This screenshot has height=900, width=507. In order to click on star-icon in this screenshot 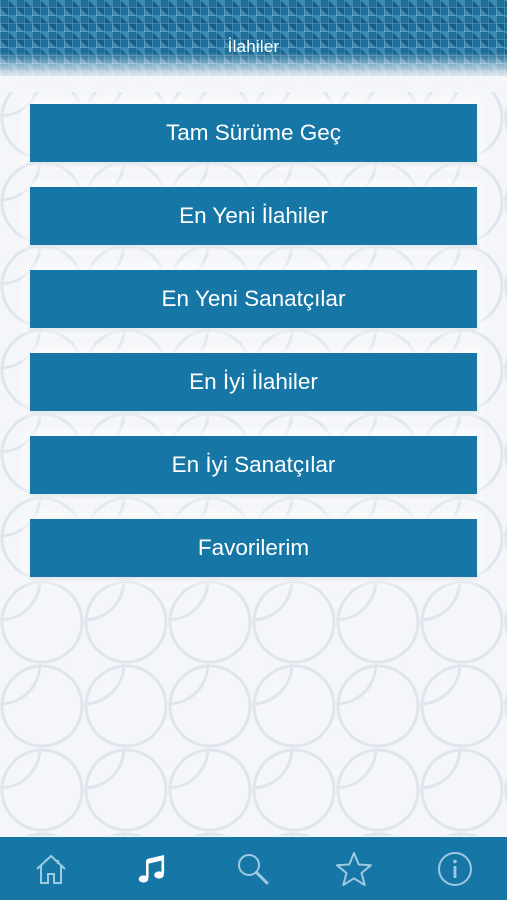, I will do `click(353, 868)`.